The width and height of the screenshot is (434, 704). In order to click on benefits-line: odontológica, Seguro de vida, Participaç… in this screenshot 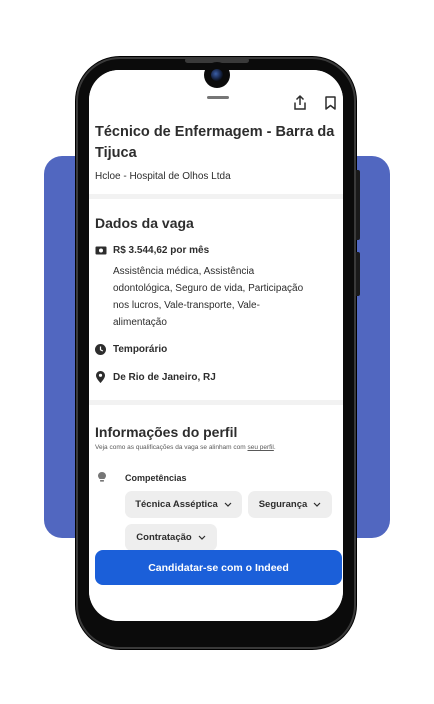, I will do `click(208, 288)`.